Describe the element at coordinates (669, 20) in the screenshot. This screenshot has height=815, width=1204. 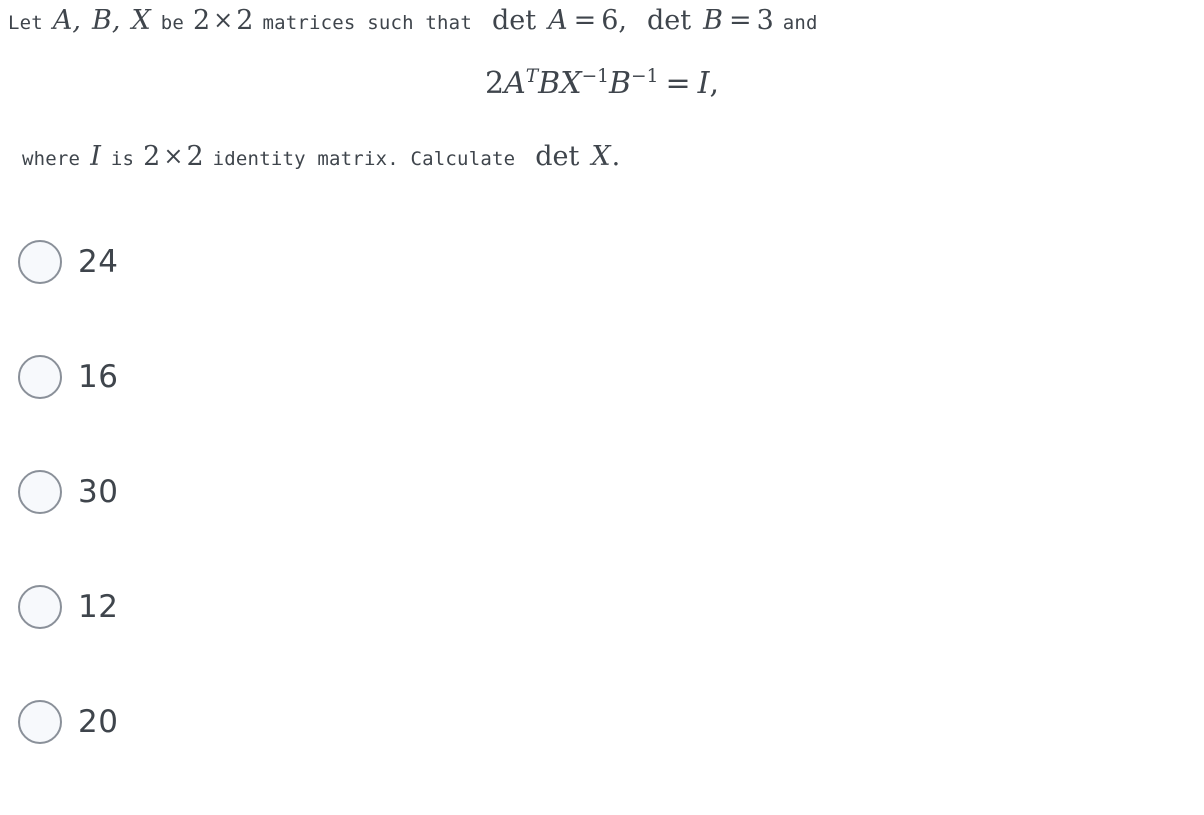
I see `math-det-operator-b: det` at that location.